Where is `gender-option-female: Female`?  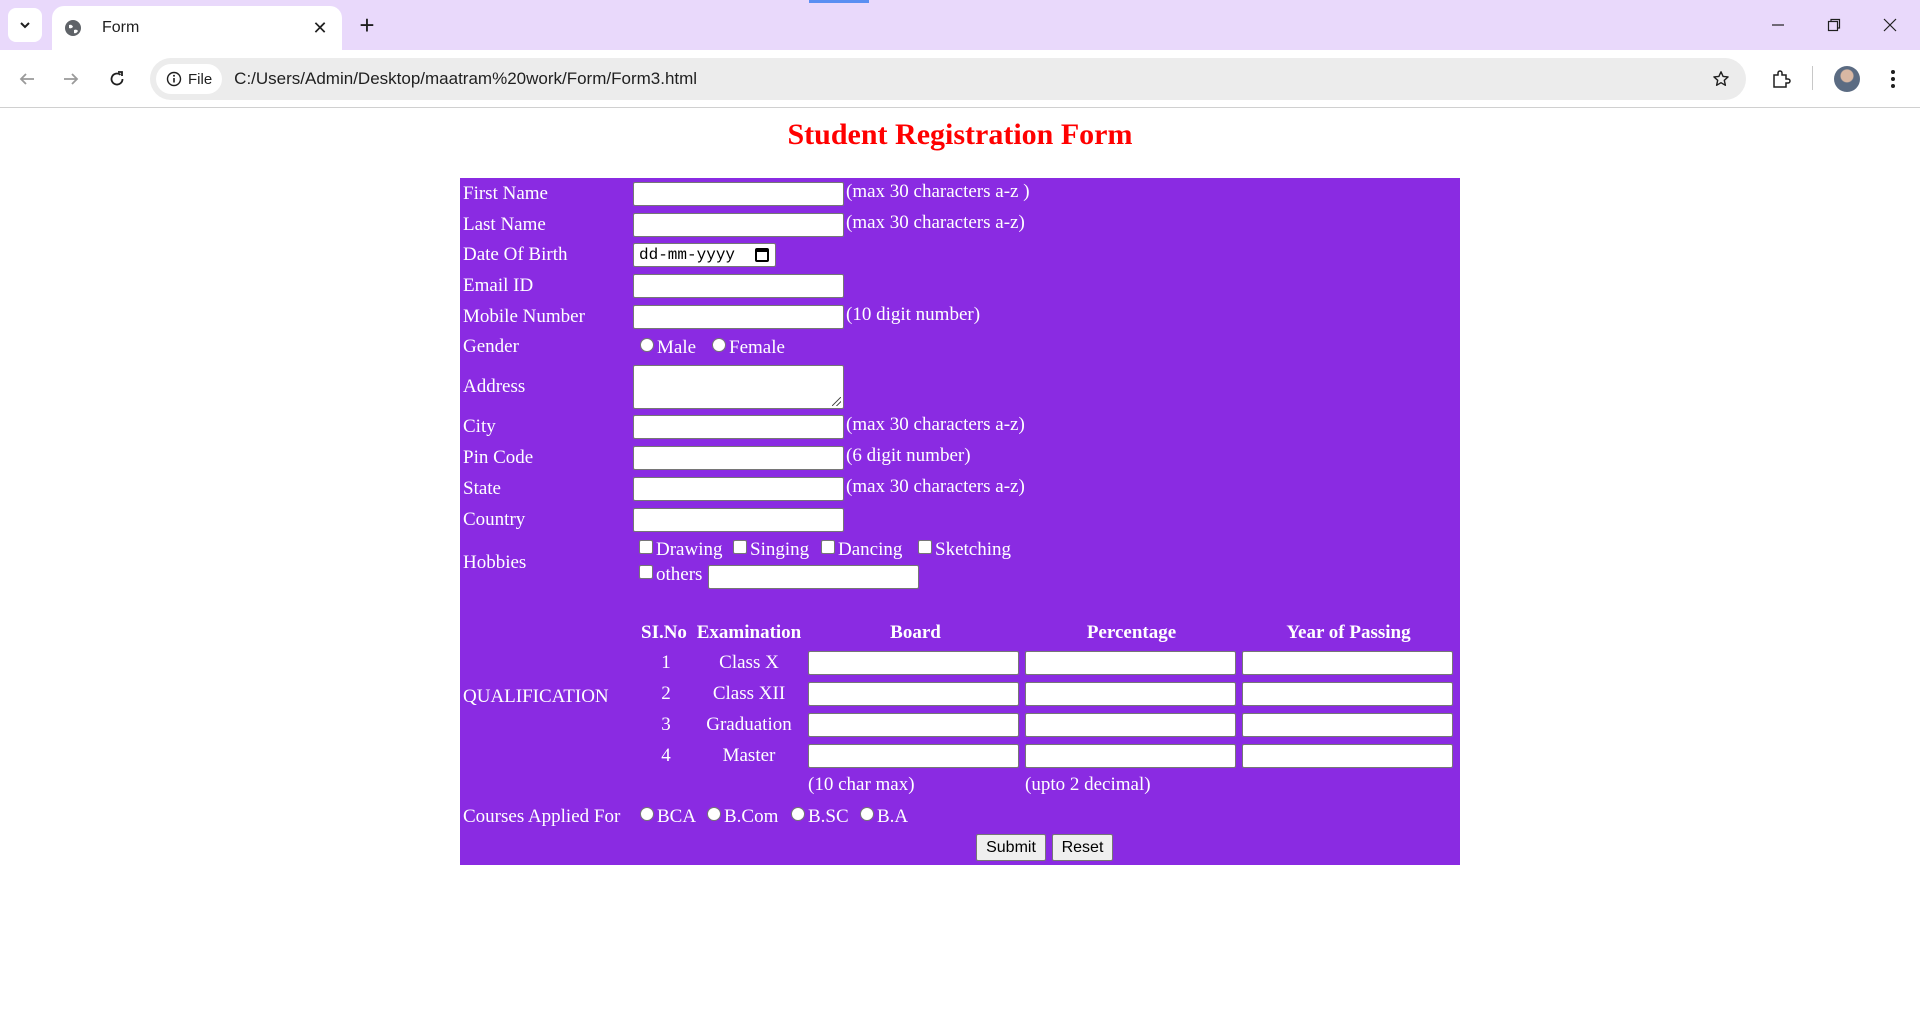 gender-option-female: Female is located at coordinates (748, 348).